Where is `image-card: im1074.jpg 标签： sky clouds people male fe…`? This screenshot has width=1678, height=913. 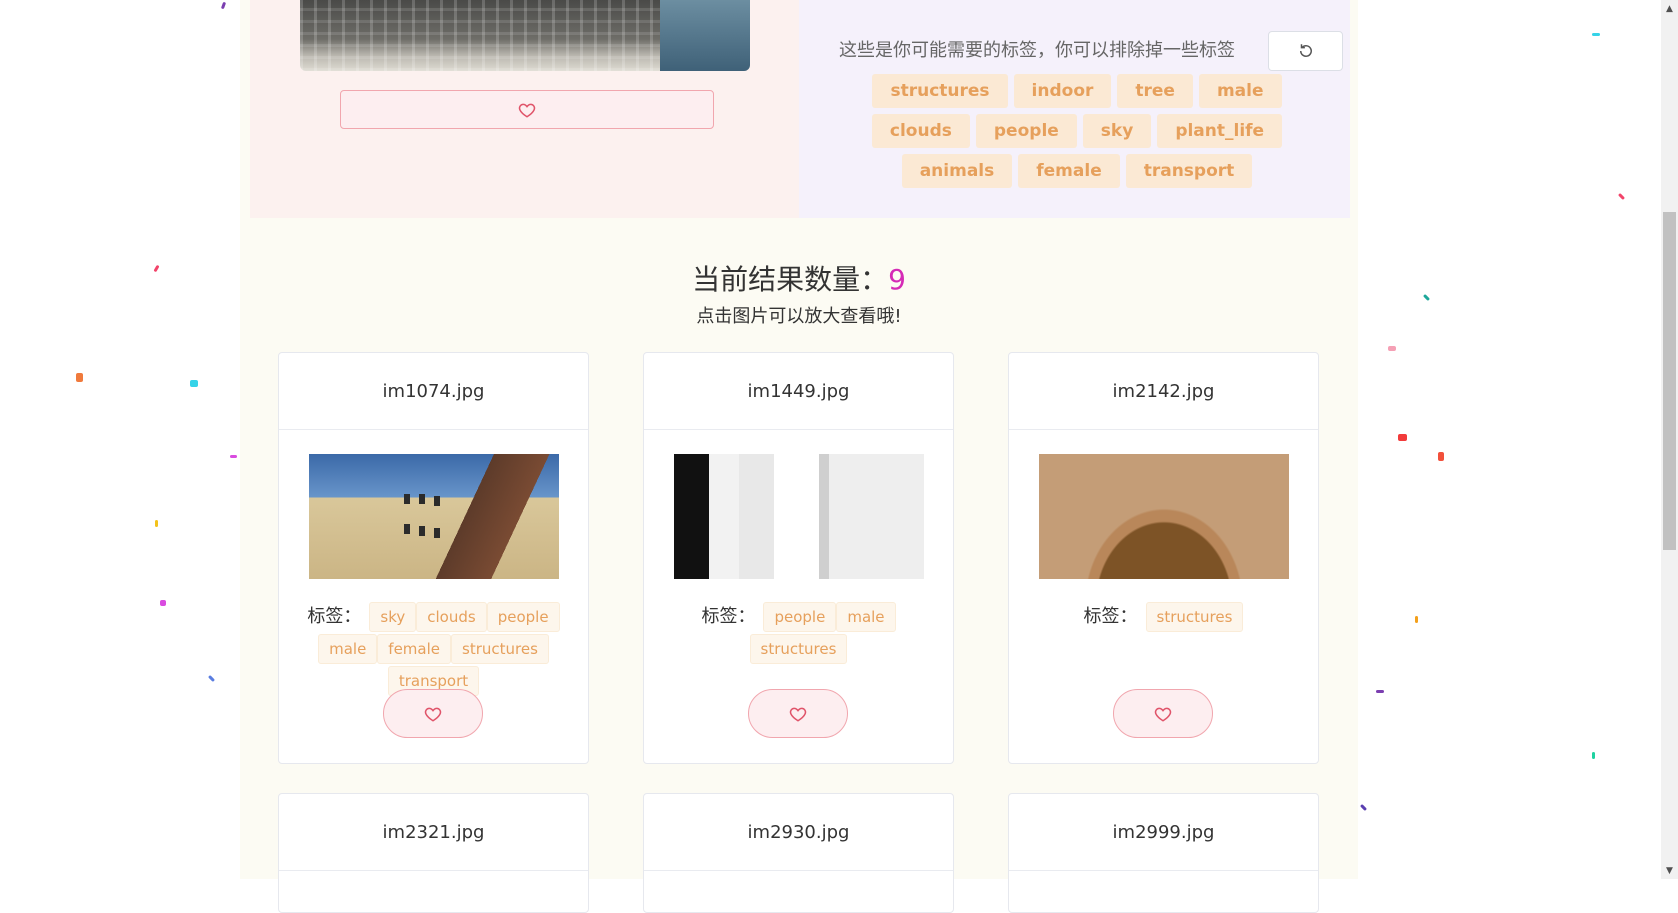 image-card: im1074.jpg 标签： sky clouds people male fe… is located at coordinates (433, 558).